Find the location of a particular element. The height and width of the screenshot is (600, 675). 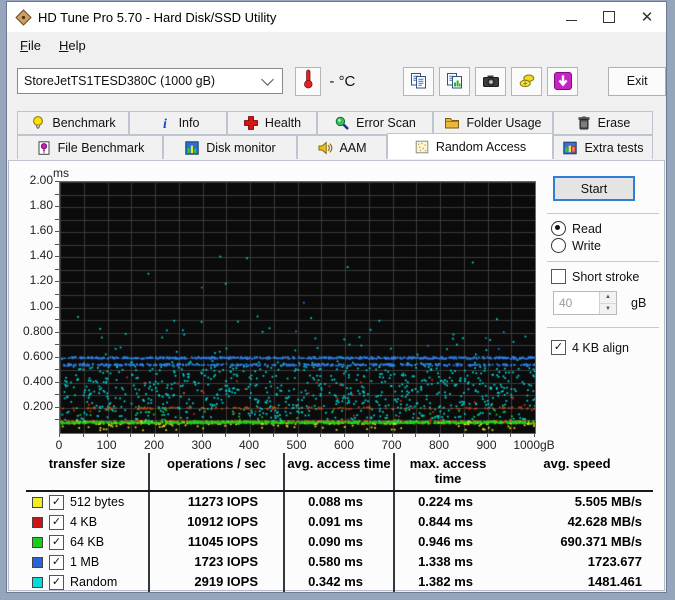

y-axis-tick-label: 1.40 is located at coordinates (41, 255).